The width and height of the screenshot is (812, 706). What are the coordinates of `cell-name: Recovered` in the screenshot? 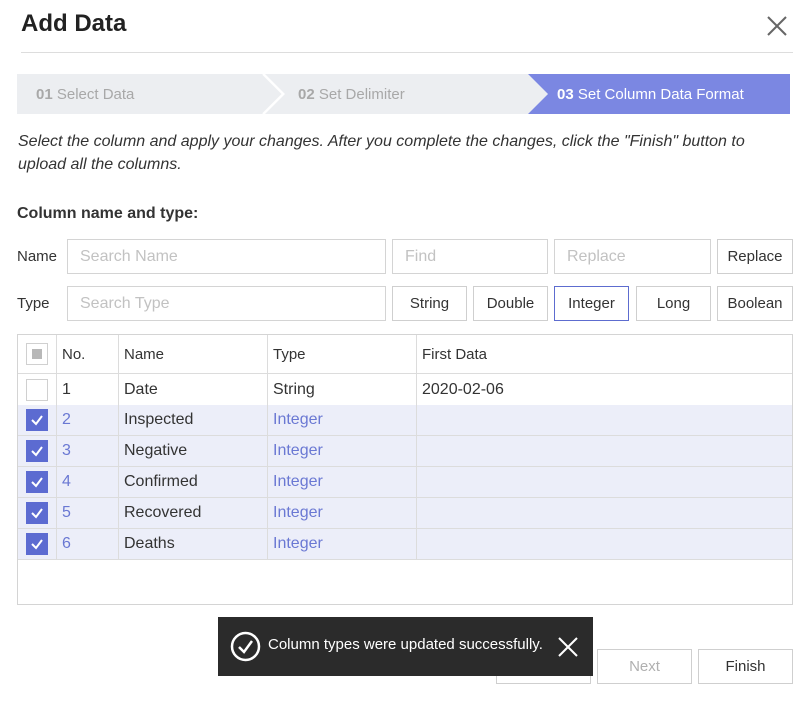 It's located at (192, 513).